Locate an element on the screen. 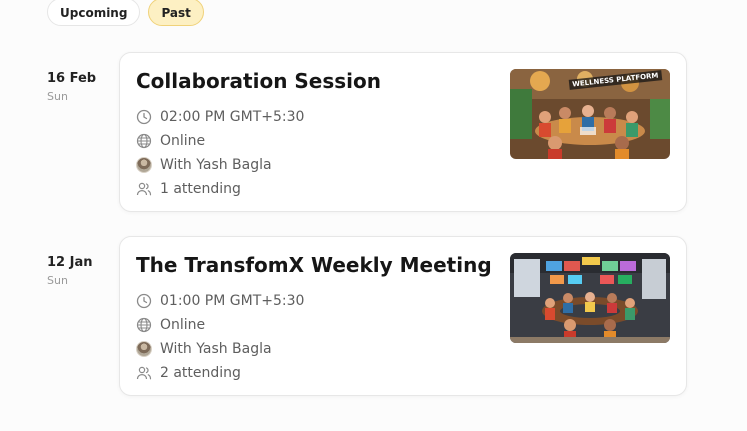 The width and height of the screenshot is (747, 431). event-date: 16 Feb Sun is located at coordinates (82, 87).